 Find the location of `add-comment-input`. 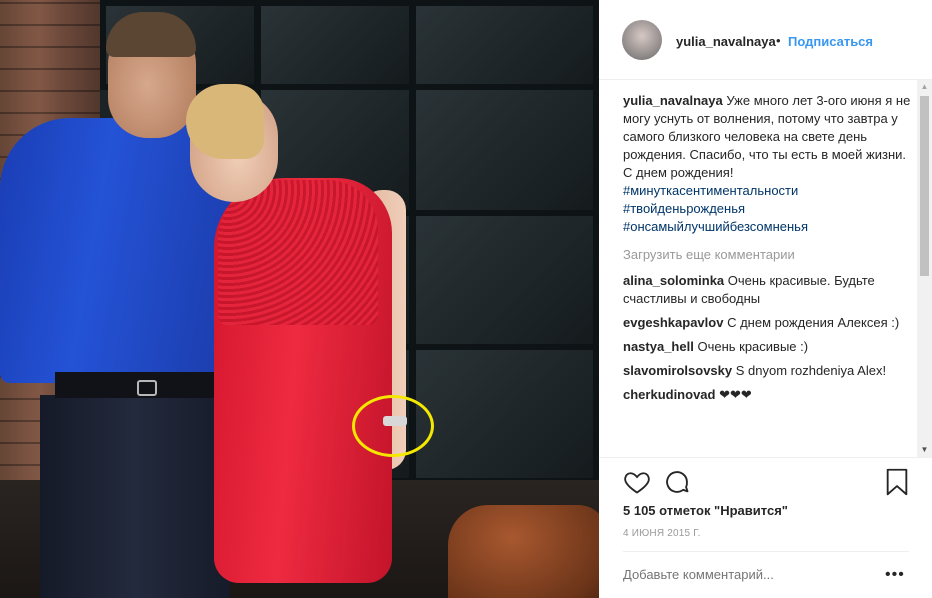

add-comment-input is located at coordinates (748, 574).